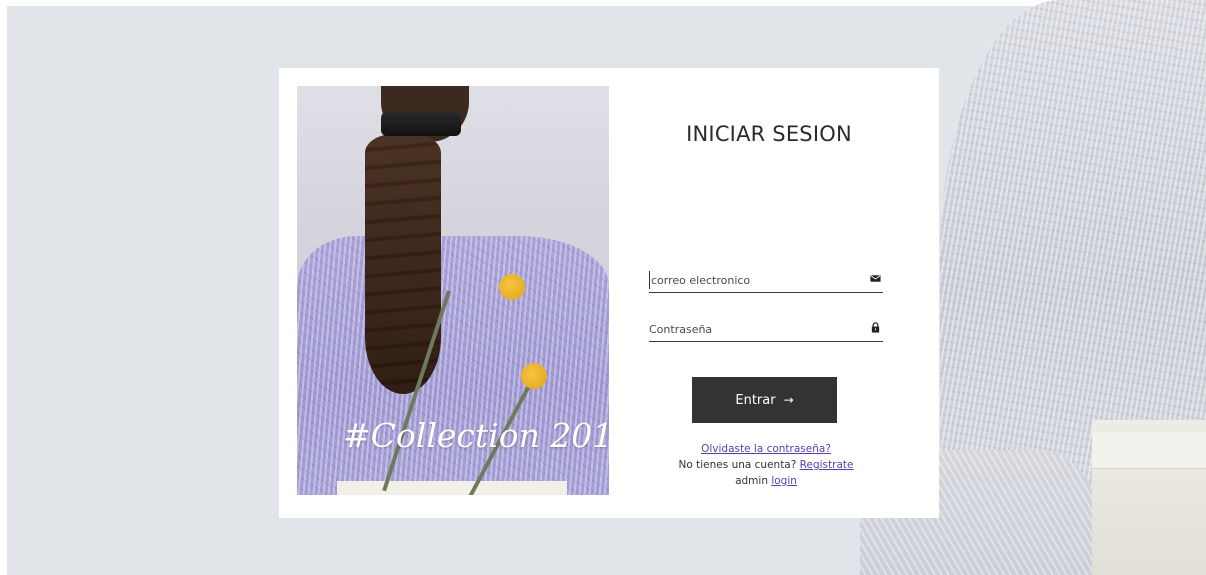 The image size is (1206, 575). I want to click on sweater-waistband, so click(452, 488).